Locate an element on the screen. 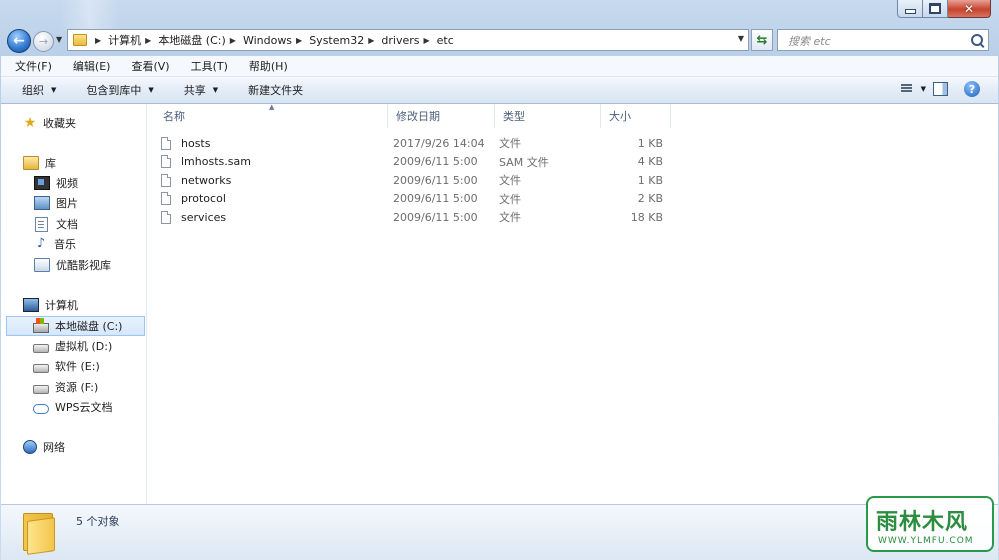 Image resolution: width=999 pixels, height=560 pixels. sidebar-item-label: 音乐 is located at coordinates (65, 244).